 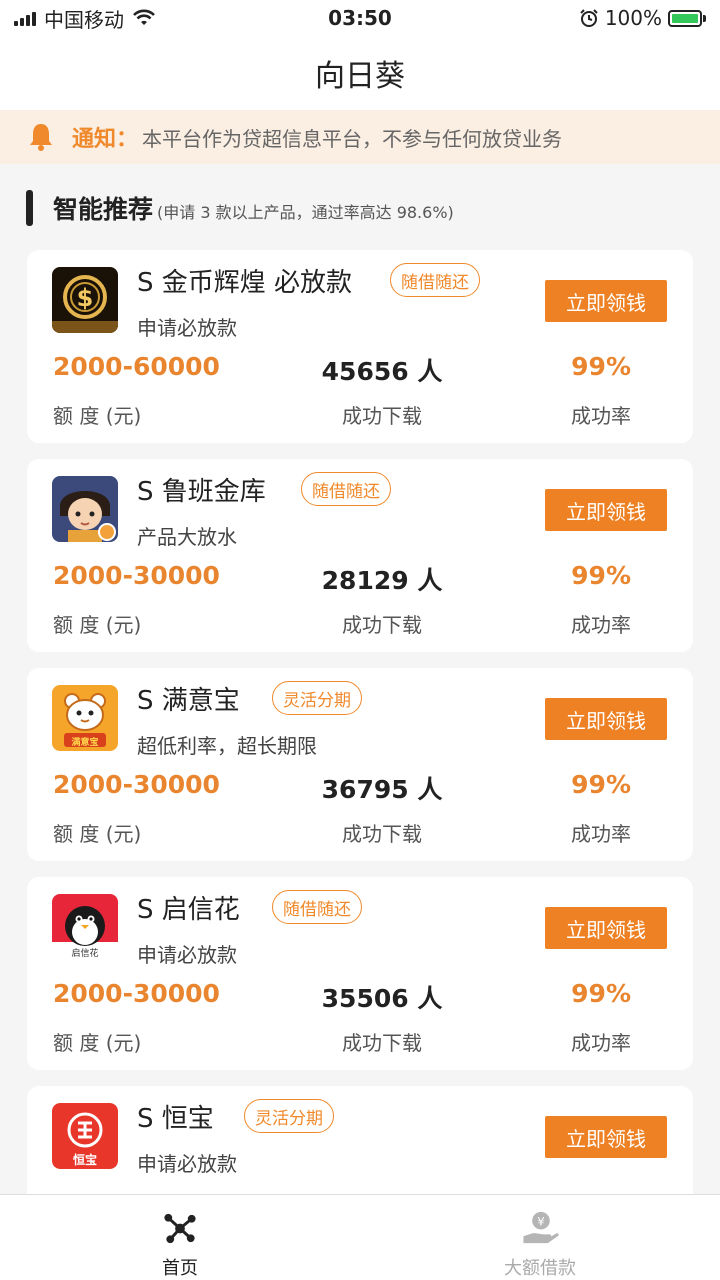 I want to click on battery-percent: 100%, so click(x=633, y=18).